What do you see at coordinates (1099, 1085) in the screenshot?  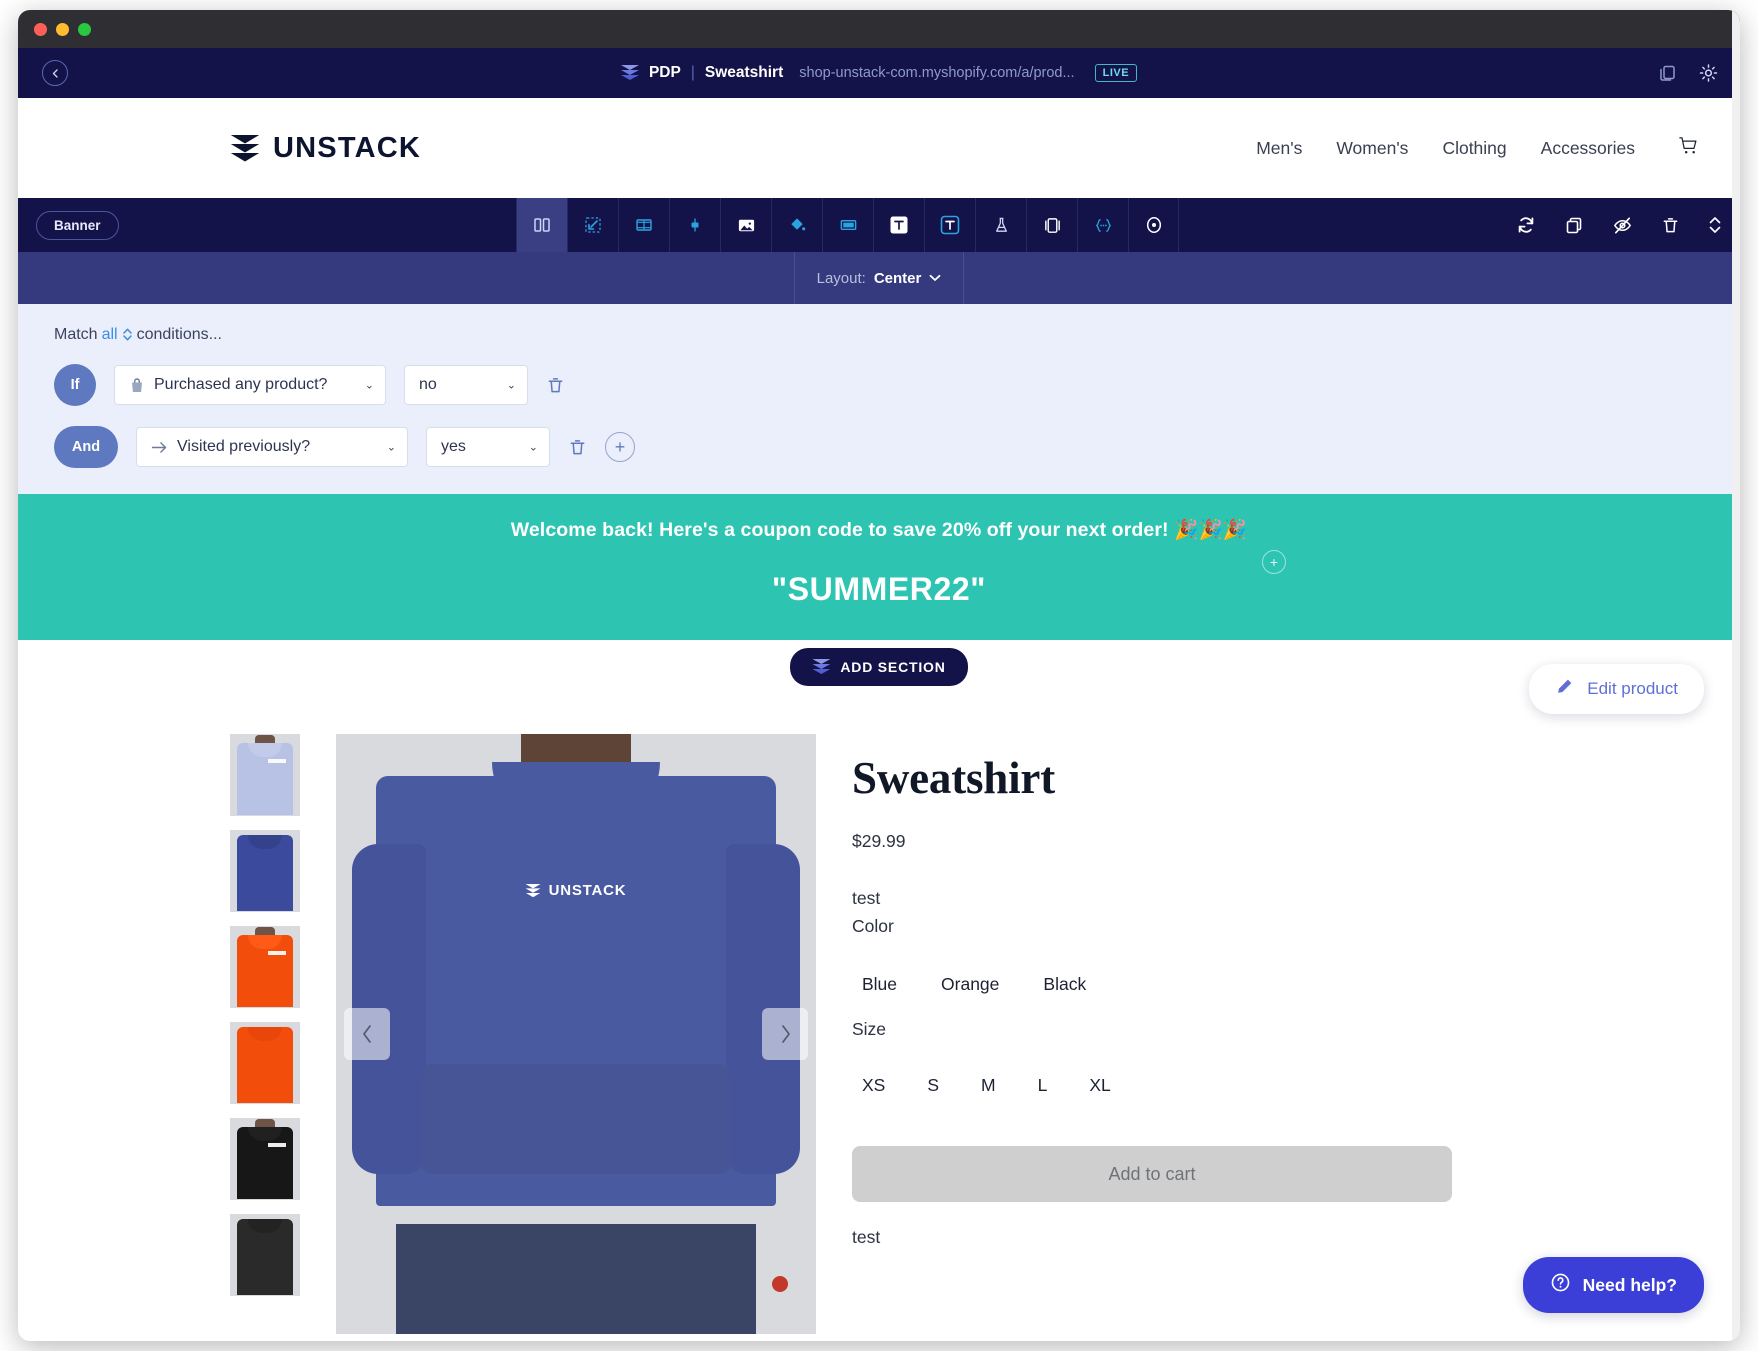 I see `size-option-xl: XL` at bounding box center [1099, 1085].